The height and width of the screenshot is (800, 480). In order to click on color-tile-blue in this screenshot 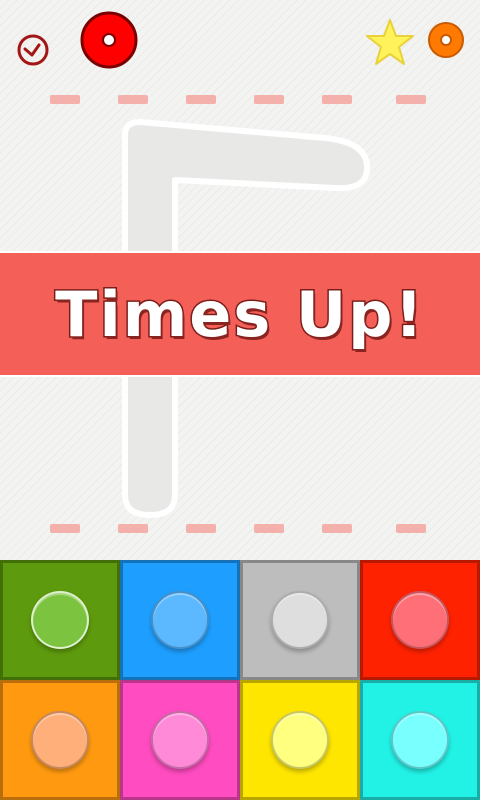, I will do `click(180, 620)`.